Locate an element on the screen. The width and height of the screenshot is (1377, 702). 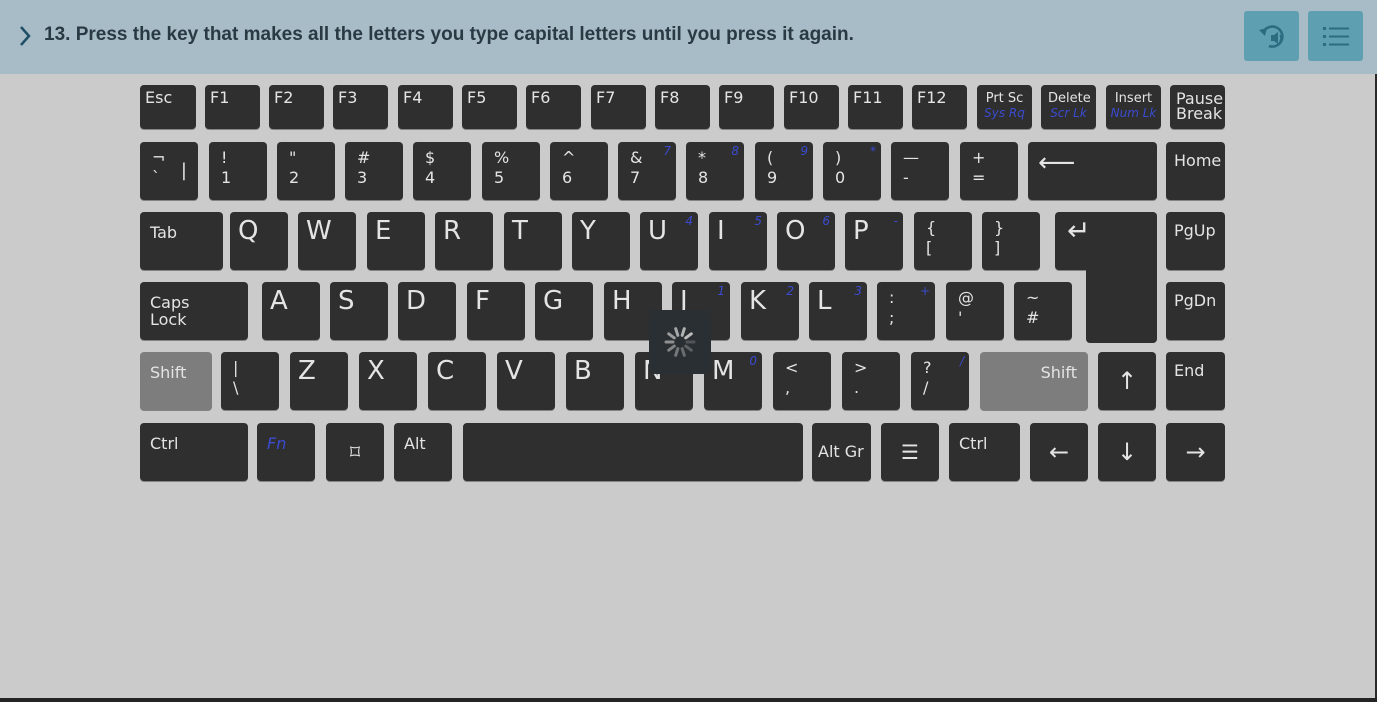
key-f10: F10 is located at coordinates (811, 107).